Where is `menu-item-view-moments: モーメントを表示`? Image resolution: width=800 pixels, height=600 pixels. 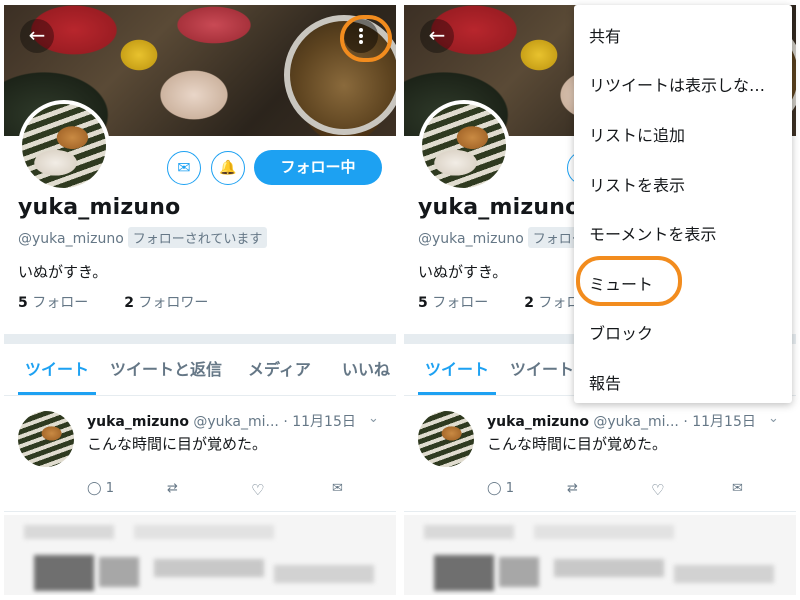 menu-item-view-moments: モーメントを表示 is located at coordinates (652, 233).